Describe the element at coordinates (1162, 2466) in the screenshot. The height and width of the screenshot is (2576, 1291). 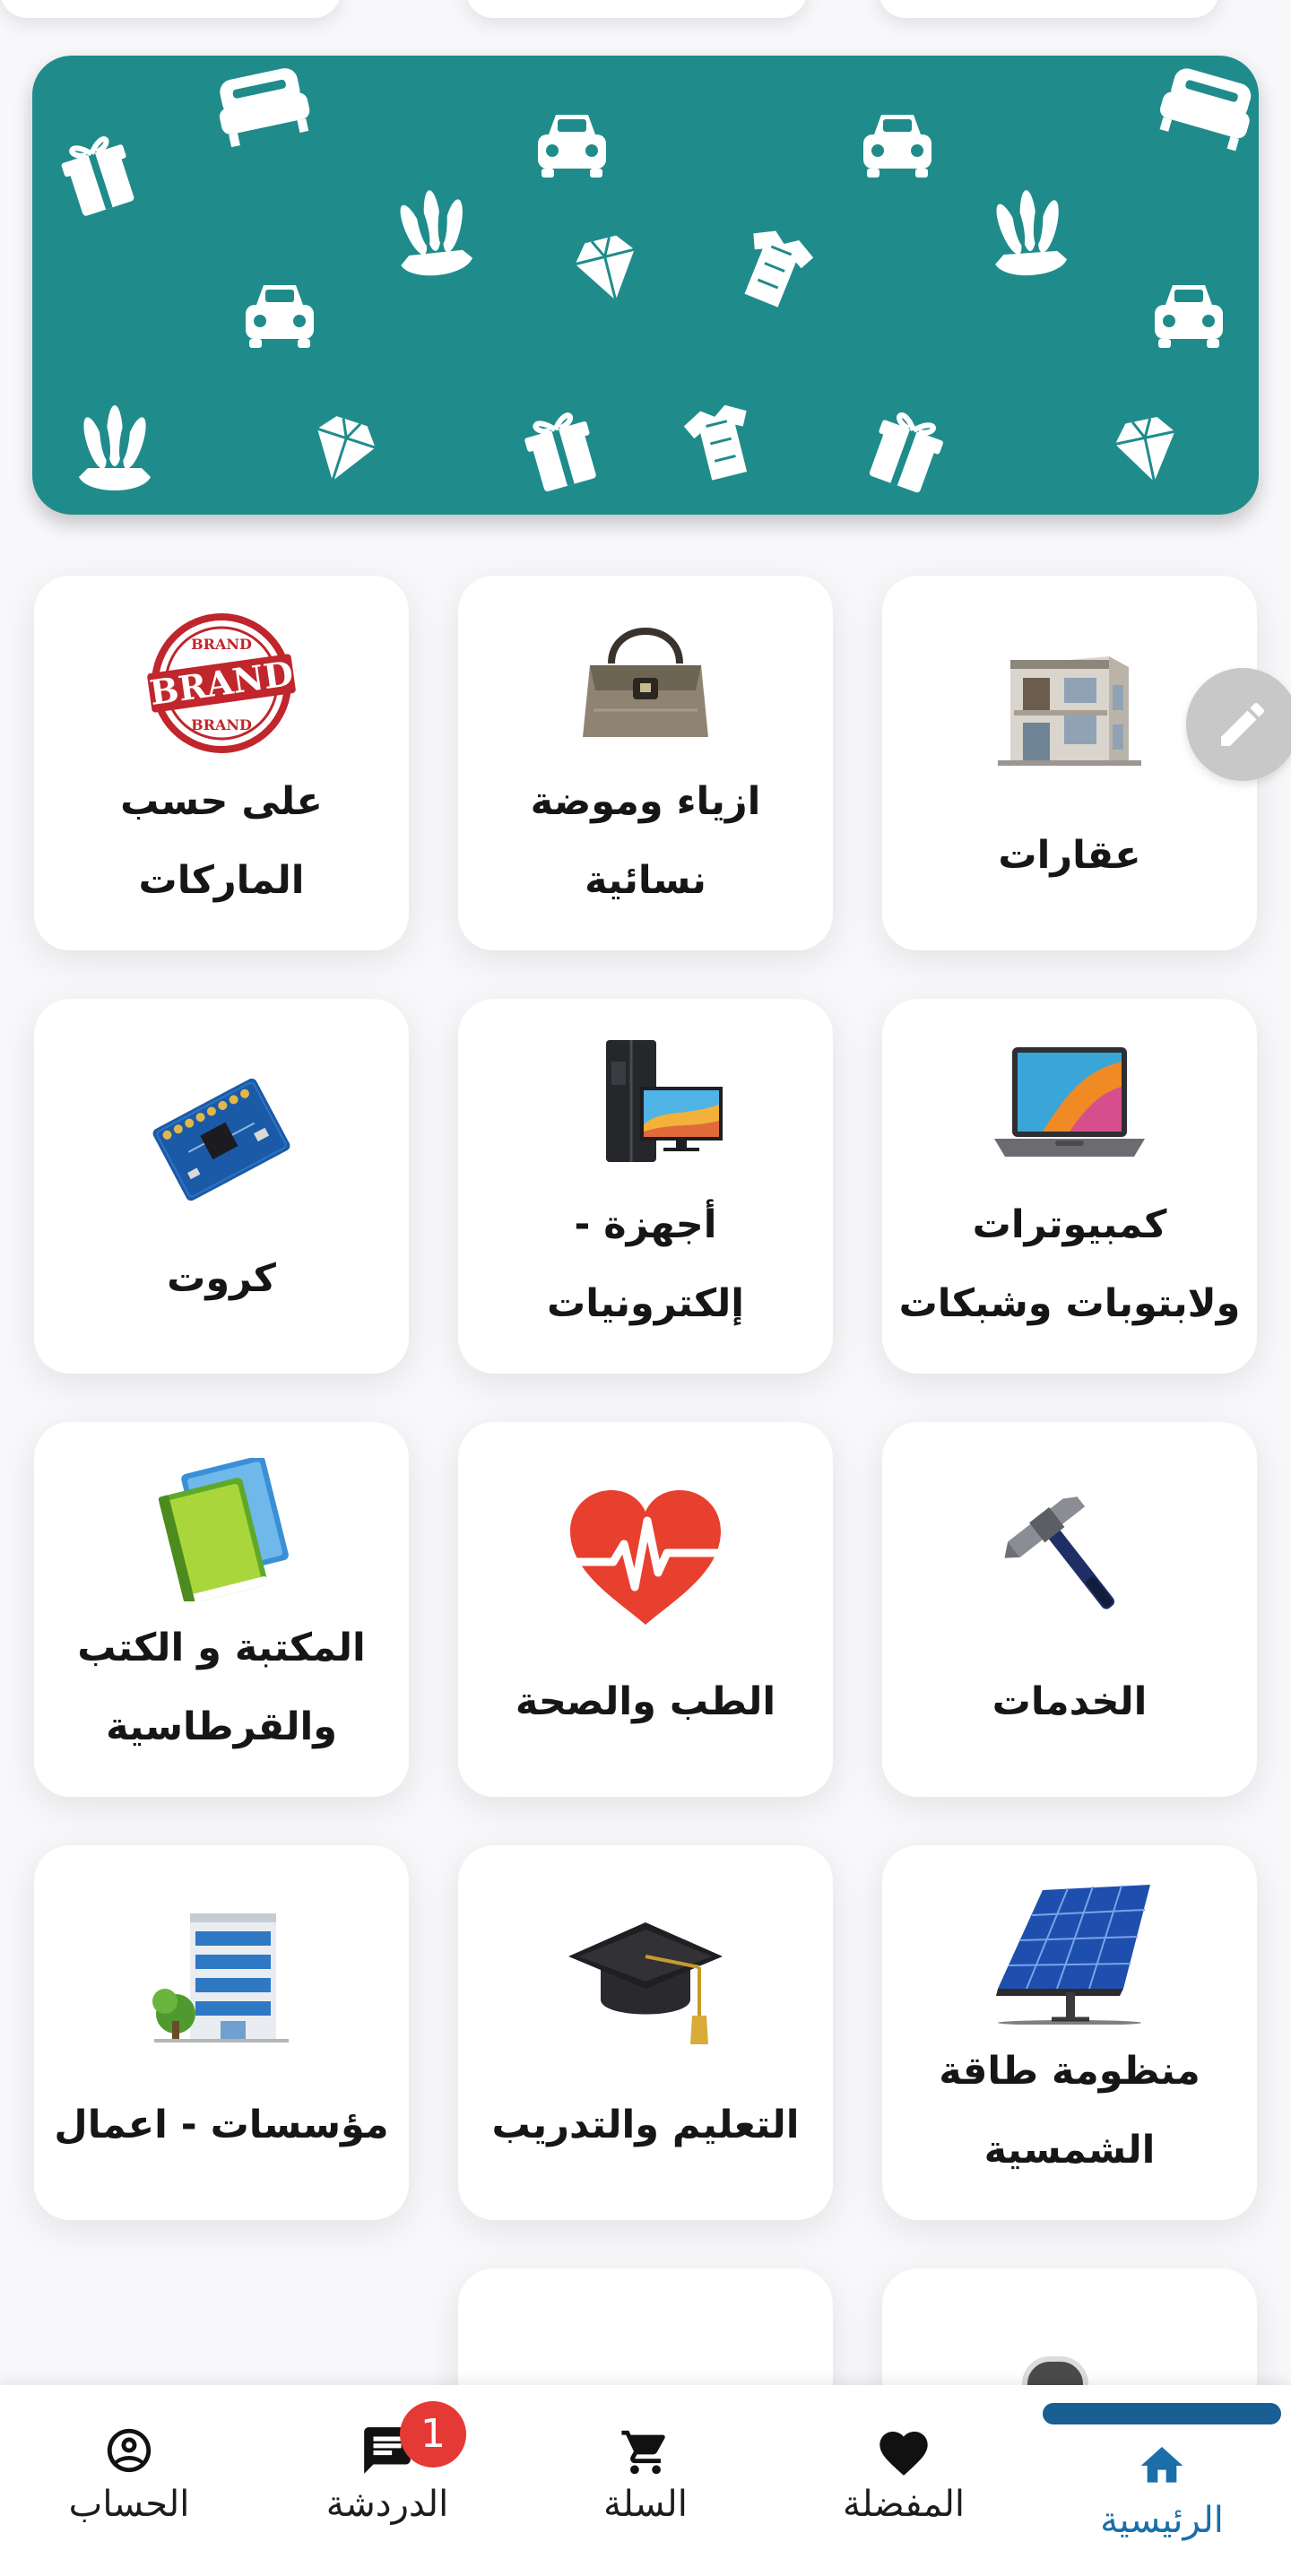
I see `home-icon` at that location.